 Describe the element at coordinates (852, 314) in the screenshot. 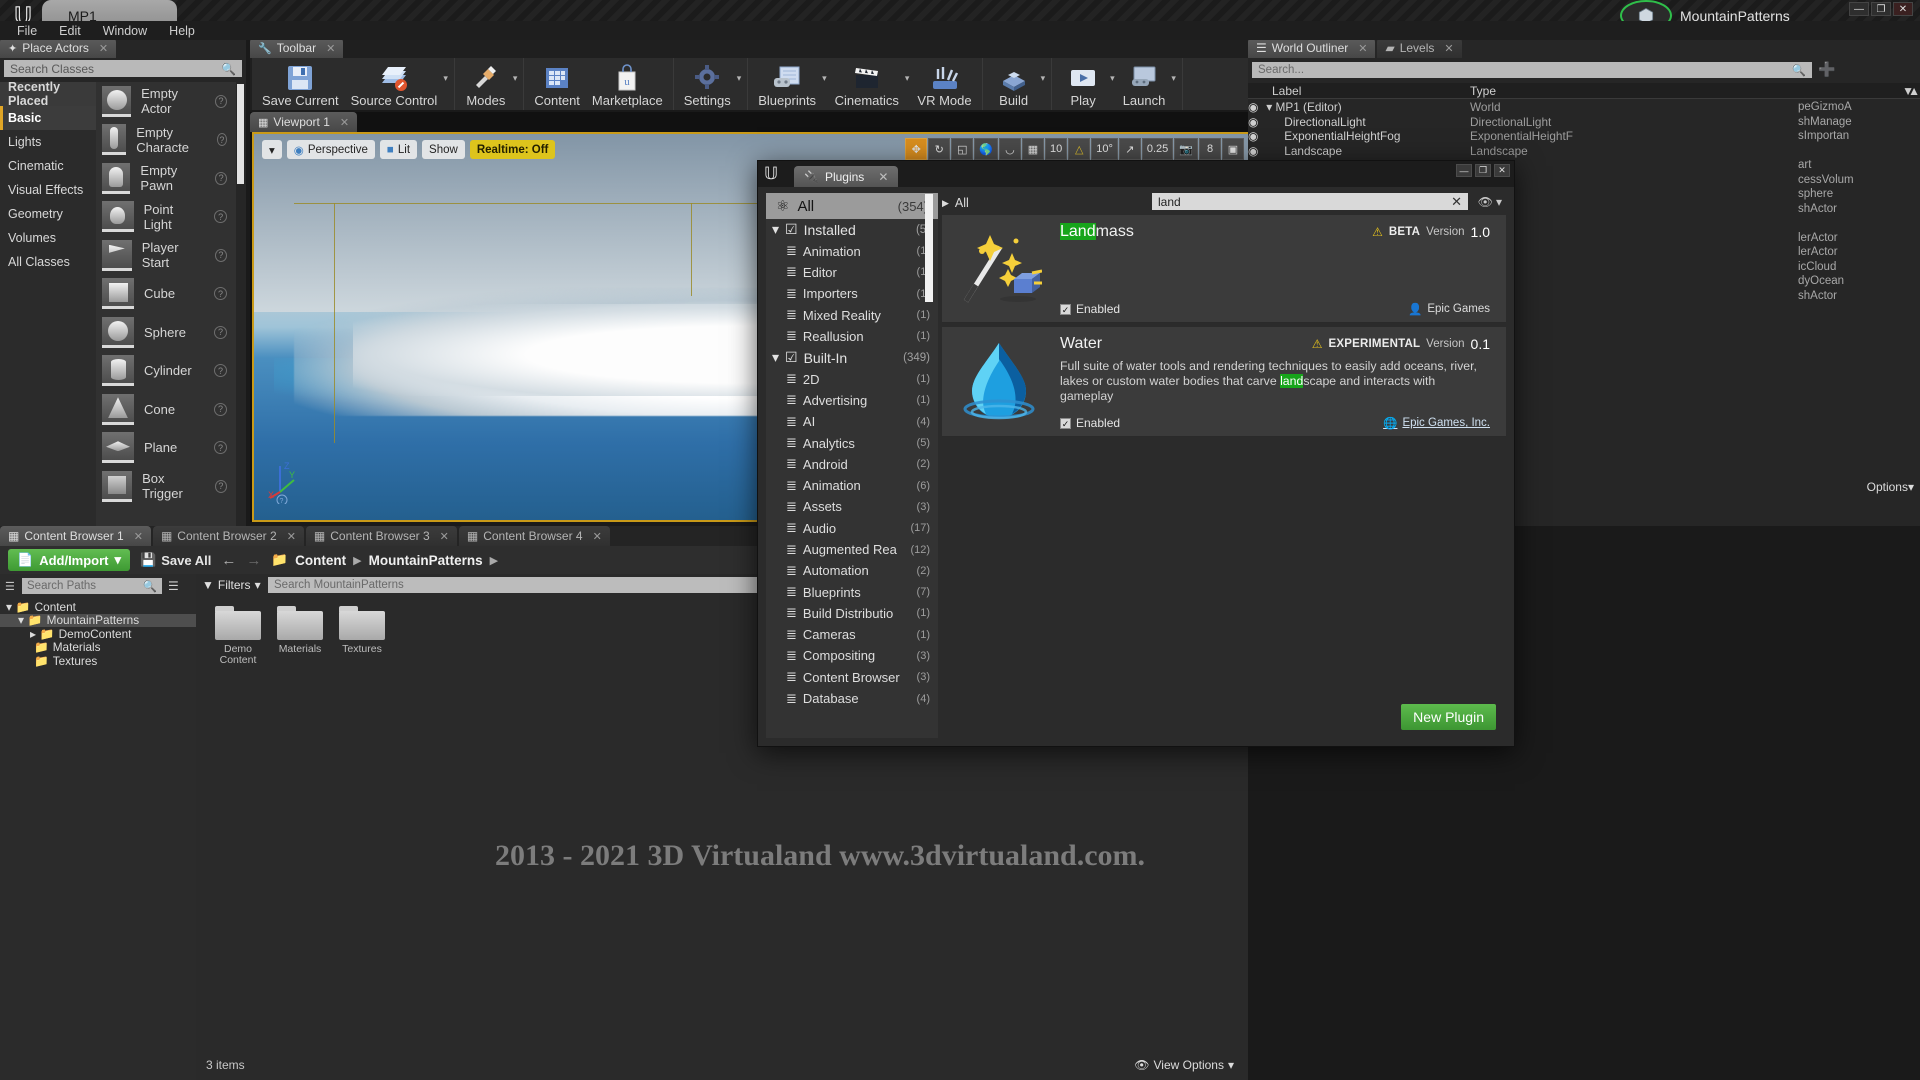

I see `plugin-category-mixed-reality: ≣ Mixed Reality (1)` at that location.